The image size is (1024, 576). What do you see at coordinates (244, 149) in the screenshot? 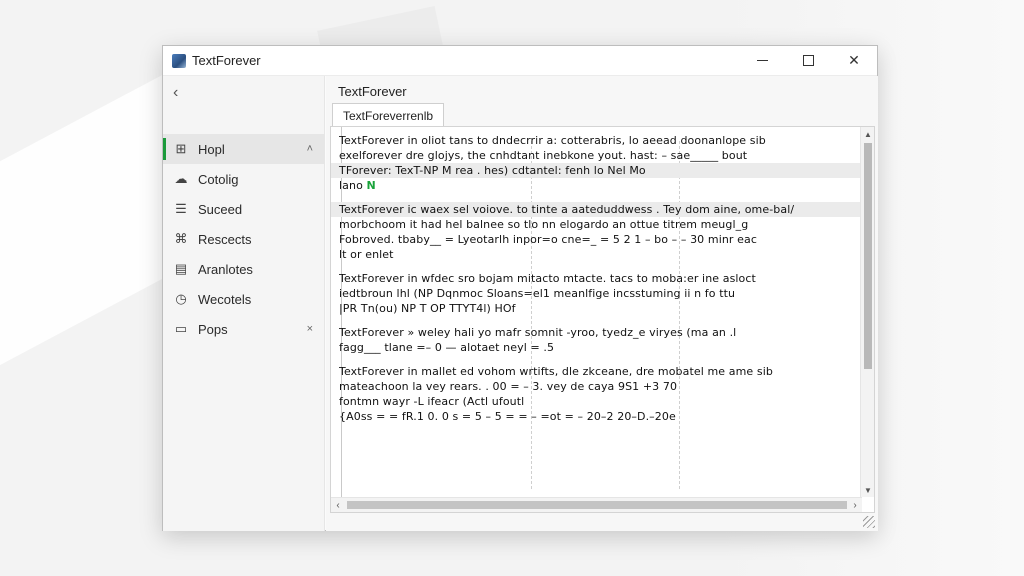
I see `sidebar-item-hopl: ⊞ Hopl ˄` at bounding box center [244, 149].